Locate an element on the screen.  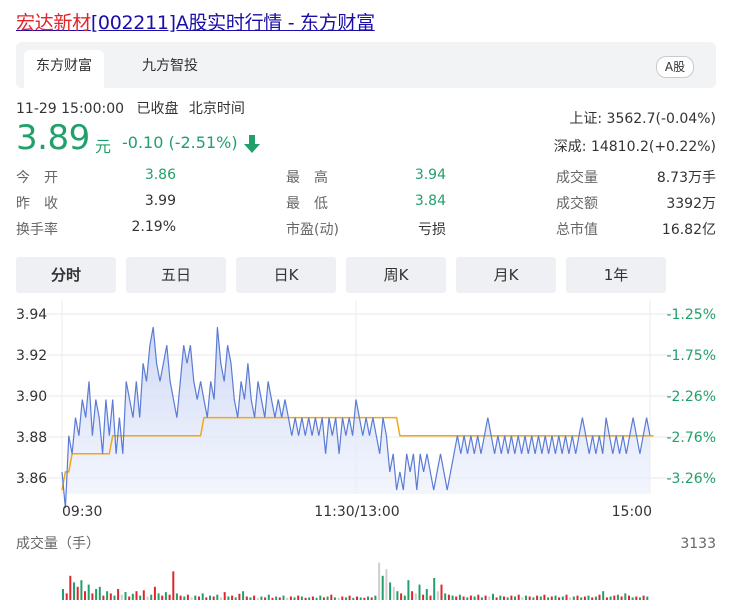
price-tick: 3.94 is located at coordinates (31, 315).